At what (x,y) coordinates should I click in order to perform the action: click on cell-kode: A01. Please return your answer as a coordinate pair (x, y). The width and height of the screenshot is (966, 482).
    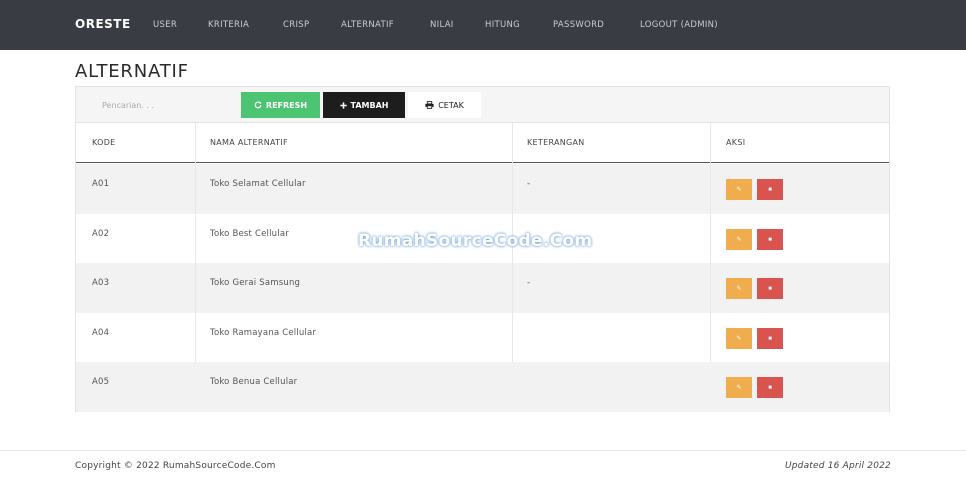
    Looking at the image, I should click on (101, 184).